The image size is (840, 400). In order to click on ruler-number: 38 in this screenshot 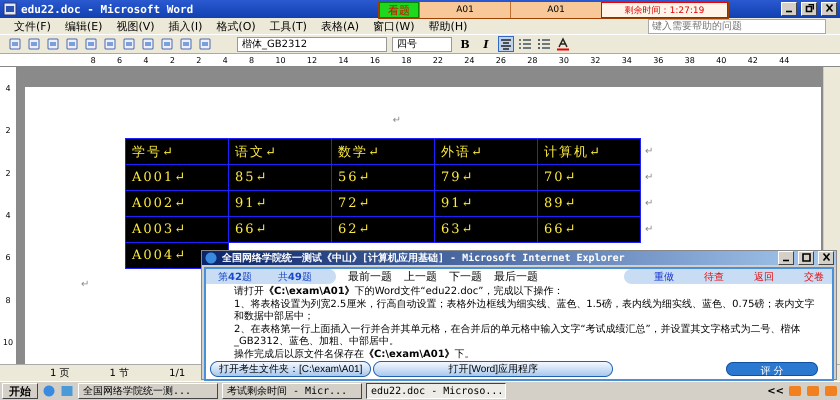, I will do `click(689, 60)`.